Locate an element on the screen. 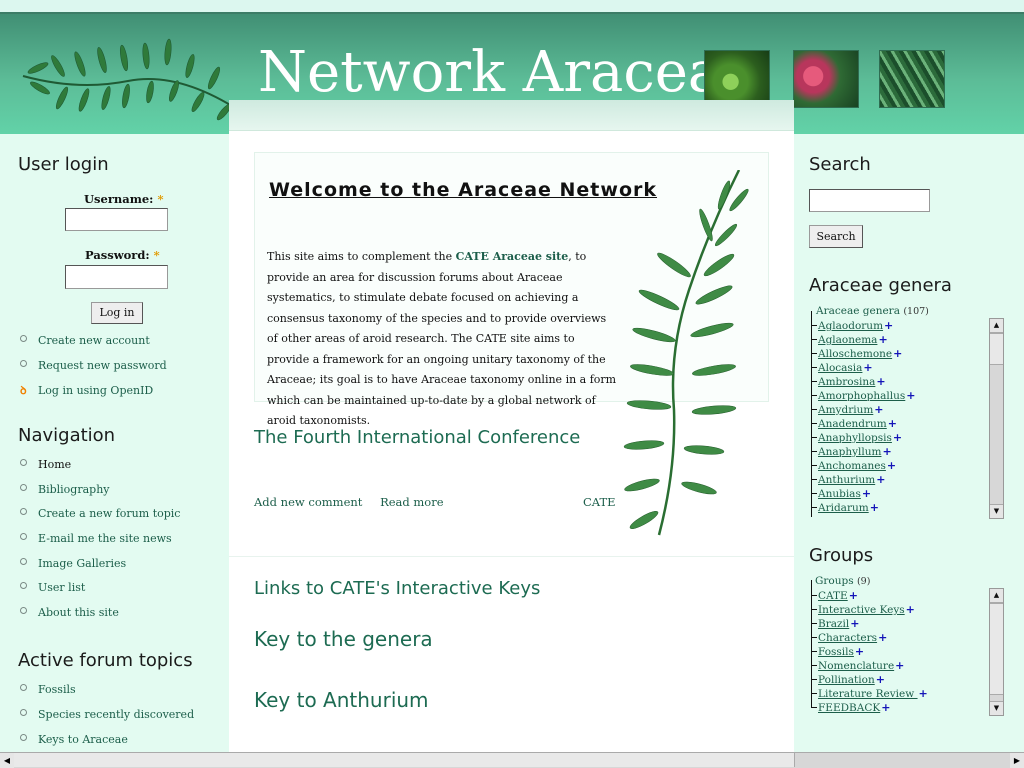  genus-name: Aridarum is located at coordinates (843, 508).